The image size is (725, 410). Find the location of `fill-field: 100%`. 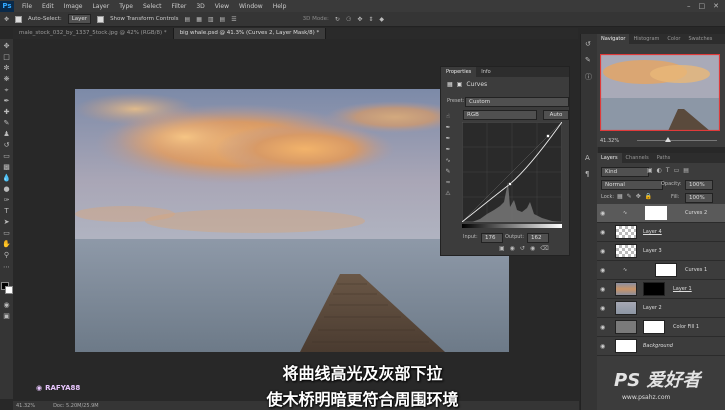

fill-field: 100% is located at coordinates (699, 198).